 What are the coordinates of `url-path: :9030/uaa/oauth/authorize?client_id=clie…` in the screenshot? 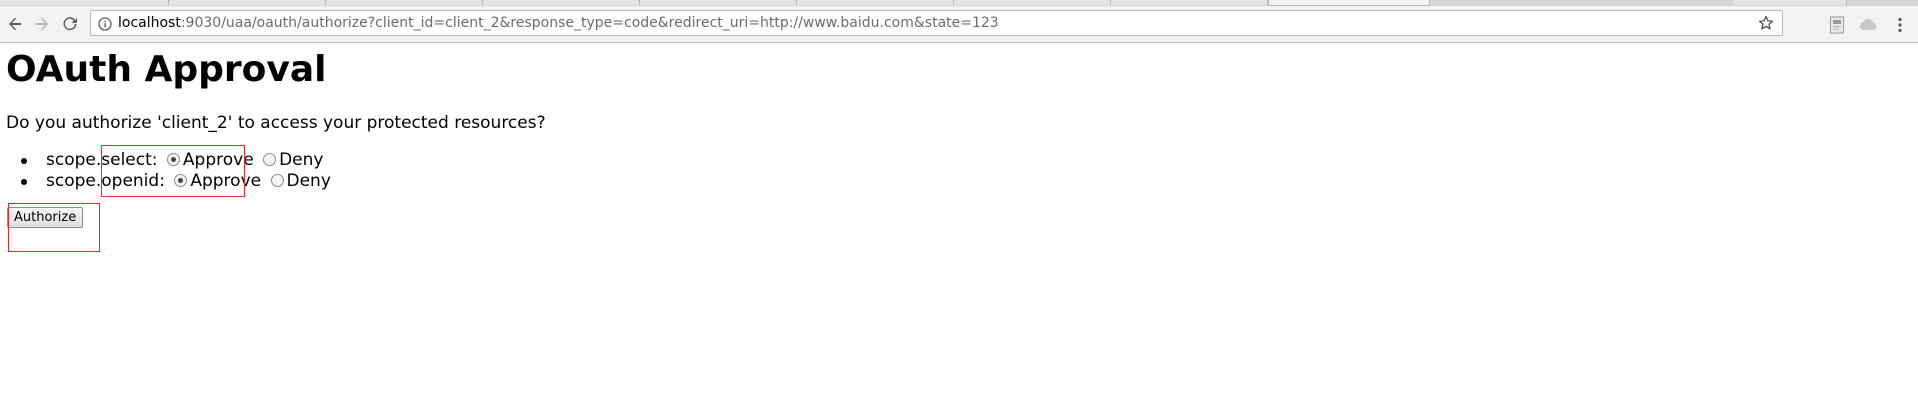 It's located at (589, 23).